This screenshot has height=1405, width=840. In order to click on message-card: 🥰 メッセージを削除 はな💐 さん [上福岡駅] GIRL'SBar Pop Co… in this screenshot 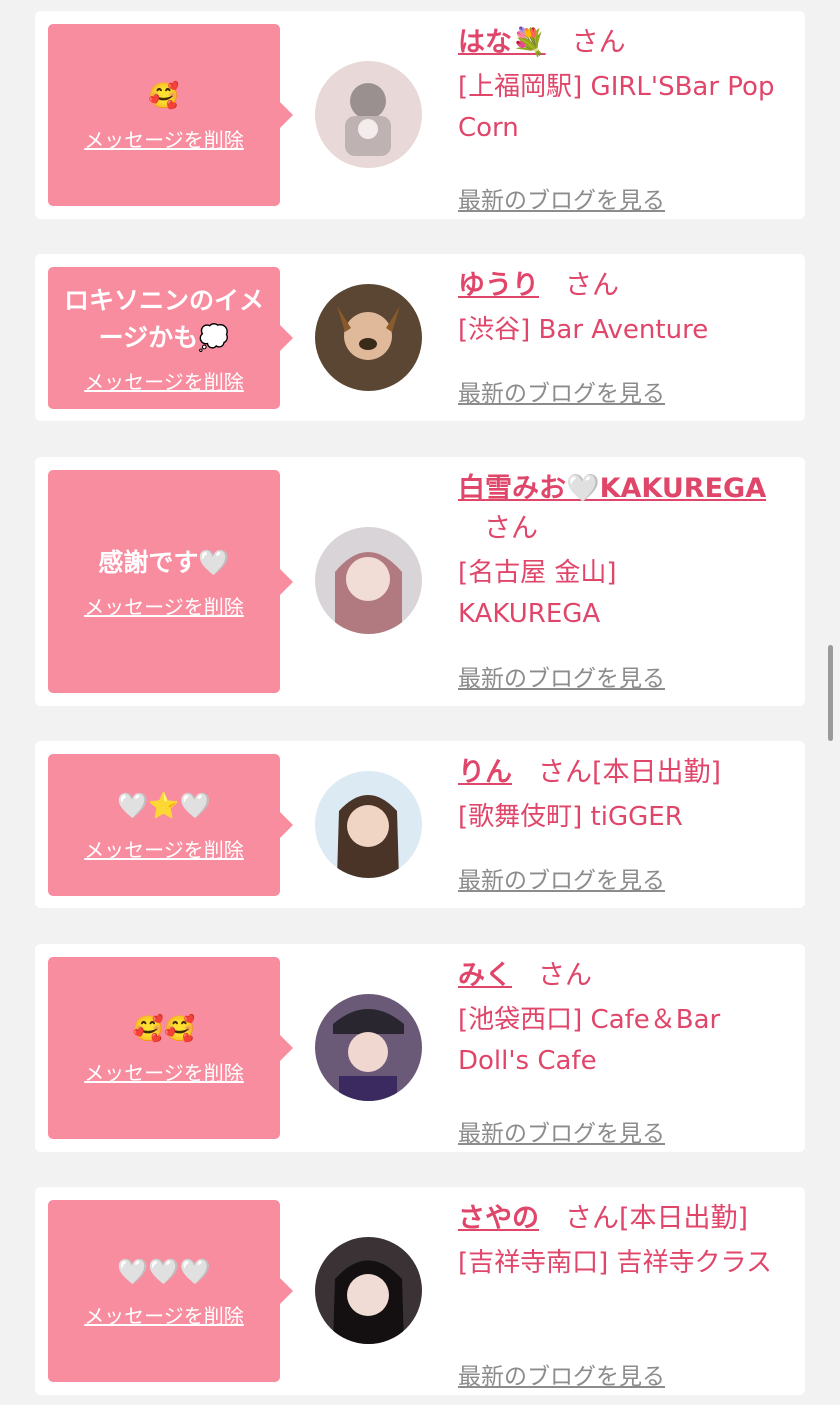, I will do `click(420, 115)`.